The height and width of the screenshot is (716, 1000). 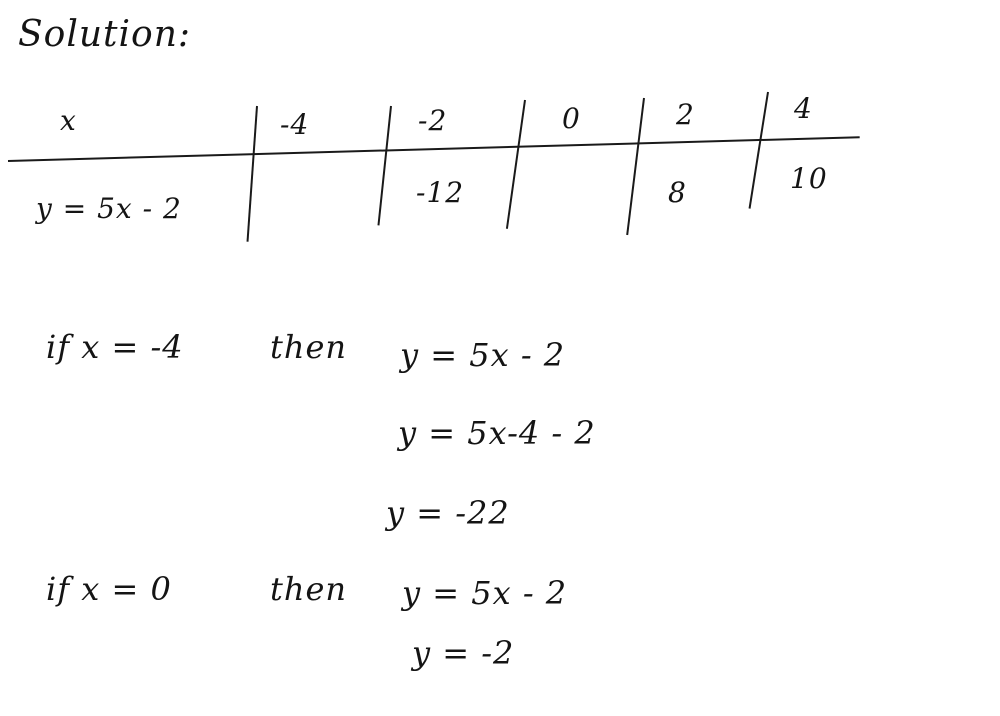 What do you see at coordinates (448, 513) in the screenshot?
I see `work-step: y = -22` at bounding box center [448, 513].